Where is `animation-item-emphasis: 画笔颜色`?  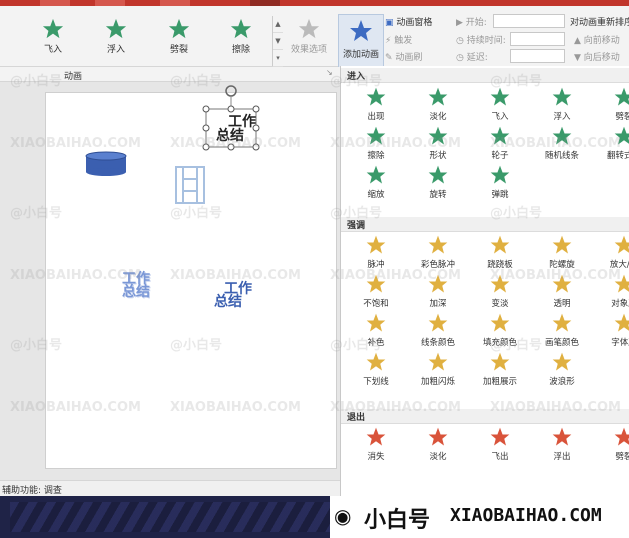 animation-item-emphasis: 画笔颜色 is located at coordinates (562, 330).